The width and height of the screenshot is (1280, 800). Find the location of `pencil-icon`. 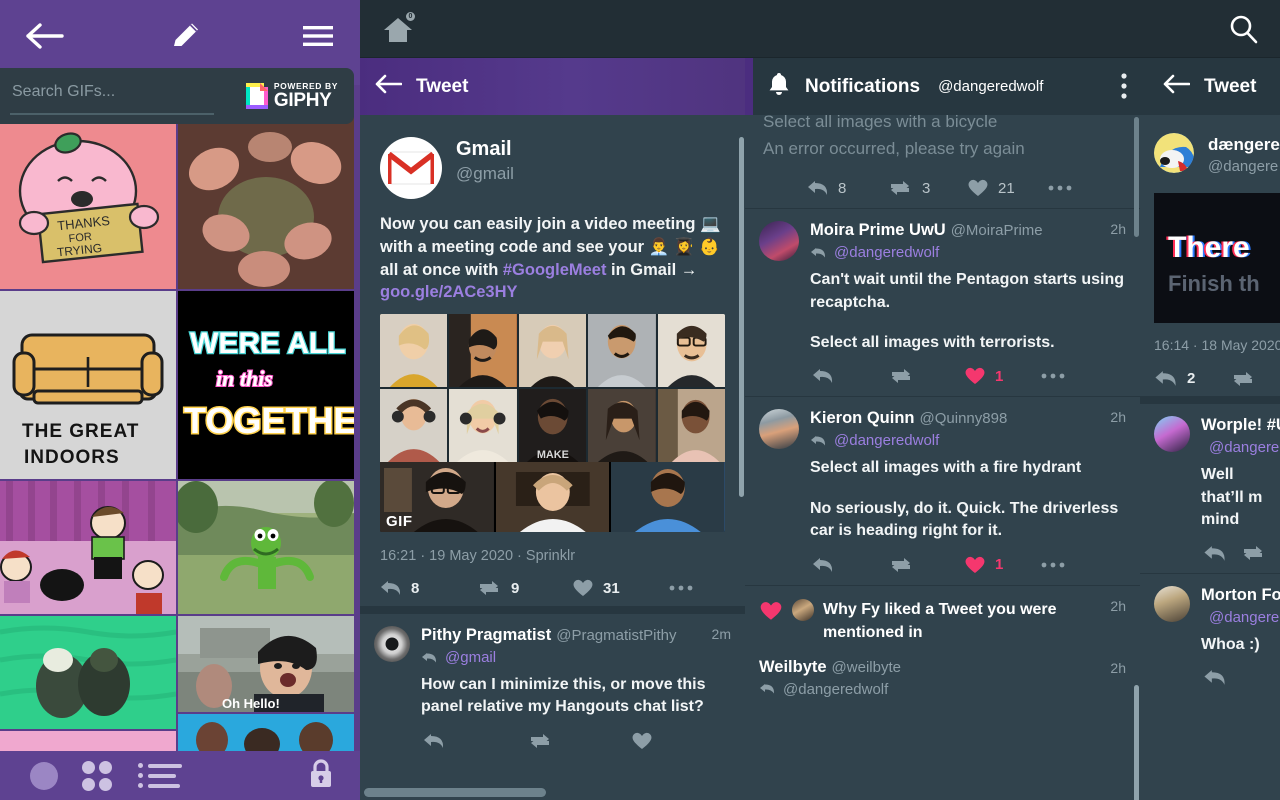

pencil-icon is located at coordinates (186, 36).